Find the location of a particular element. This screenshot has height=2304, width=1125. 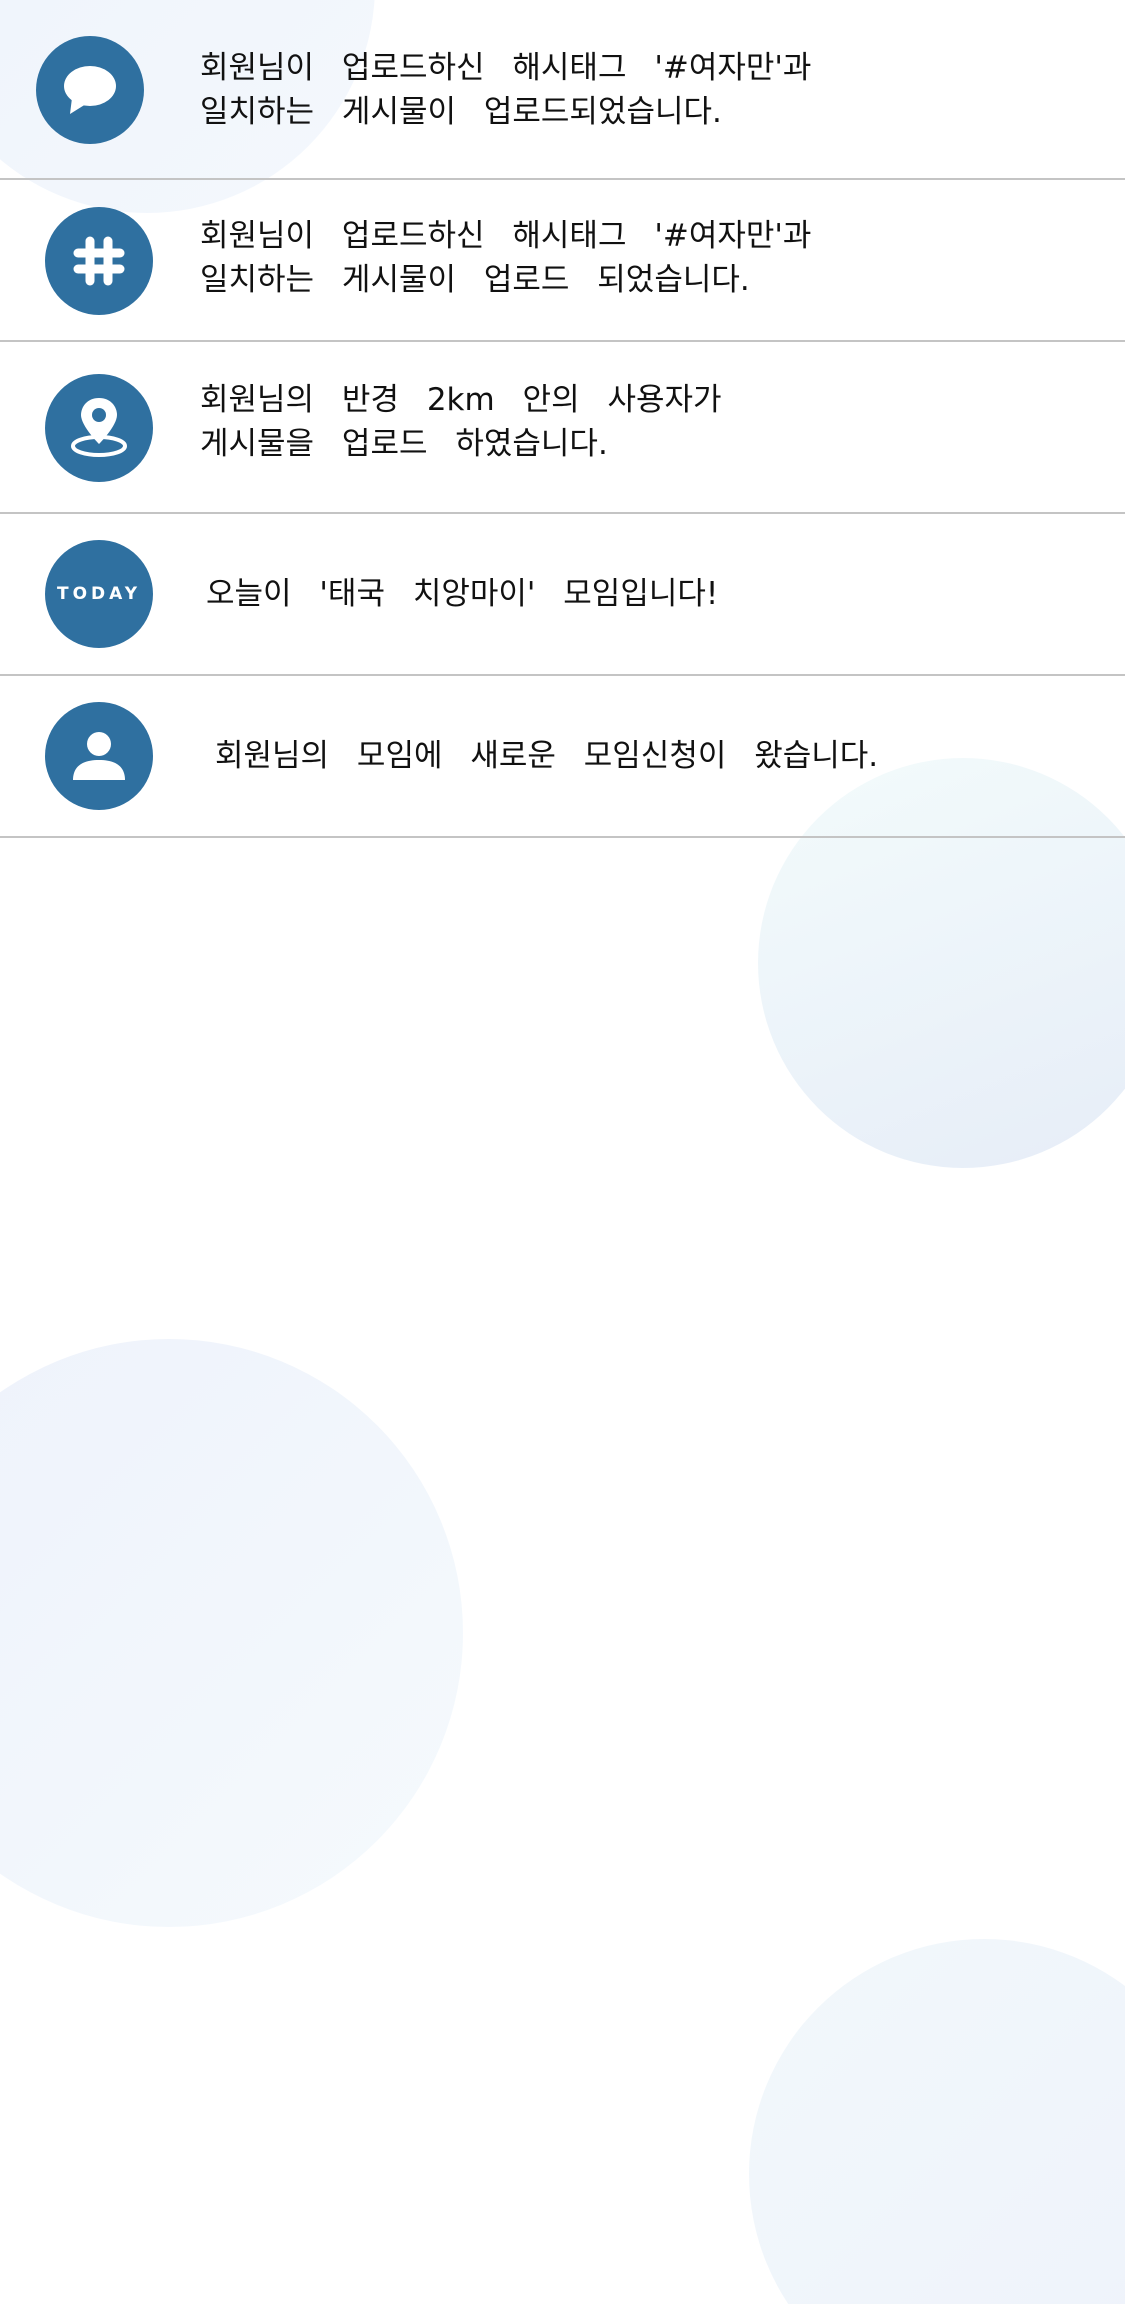

person-icon is located at coordinates (99, 756).